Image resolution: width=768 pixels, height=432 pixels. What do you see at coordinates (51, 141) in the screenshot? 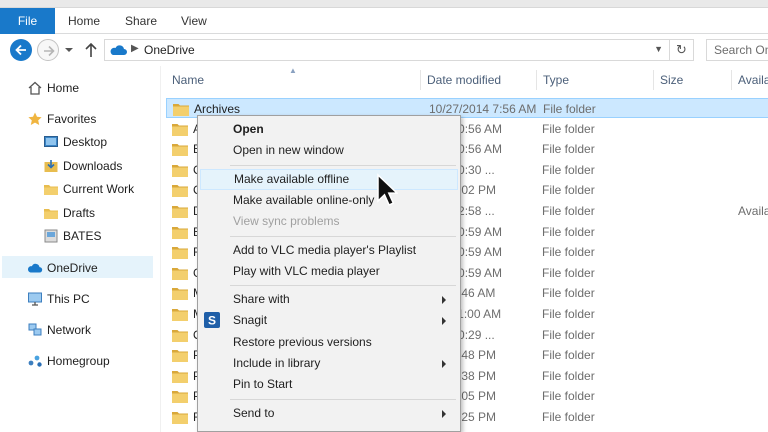
I see `desktop-icon` at bounding box center [51, 141].